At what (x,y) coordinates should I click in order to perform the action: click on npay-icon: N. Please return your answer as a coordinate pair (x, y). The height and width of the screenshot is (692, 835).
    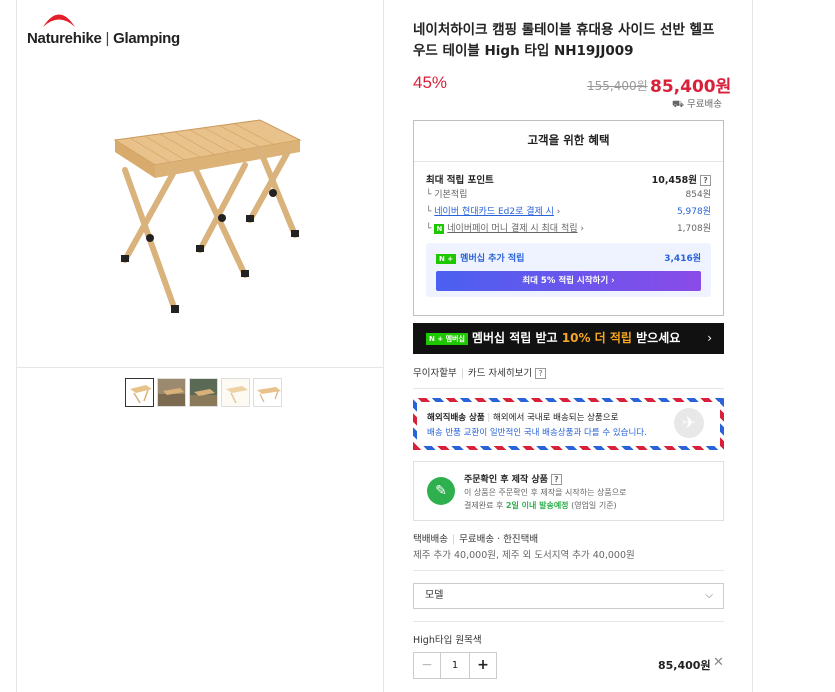
    Looking at the image, I should click on (439, 228).